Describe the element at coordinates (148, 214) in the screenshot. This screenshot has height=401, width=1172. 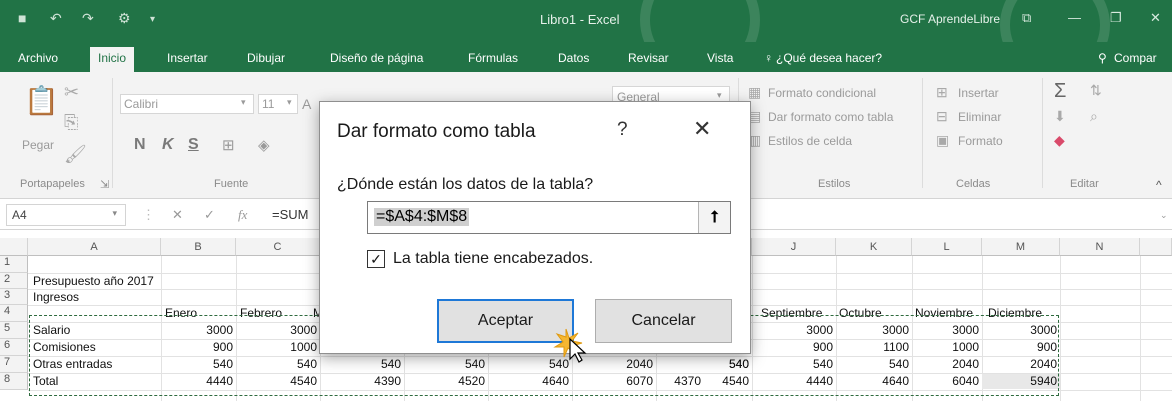
I see `more-icon: ⋮` at that location.